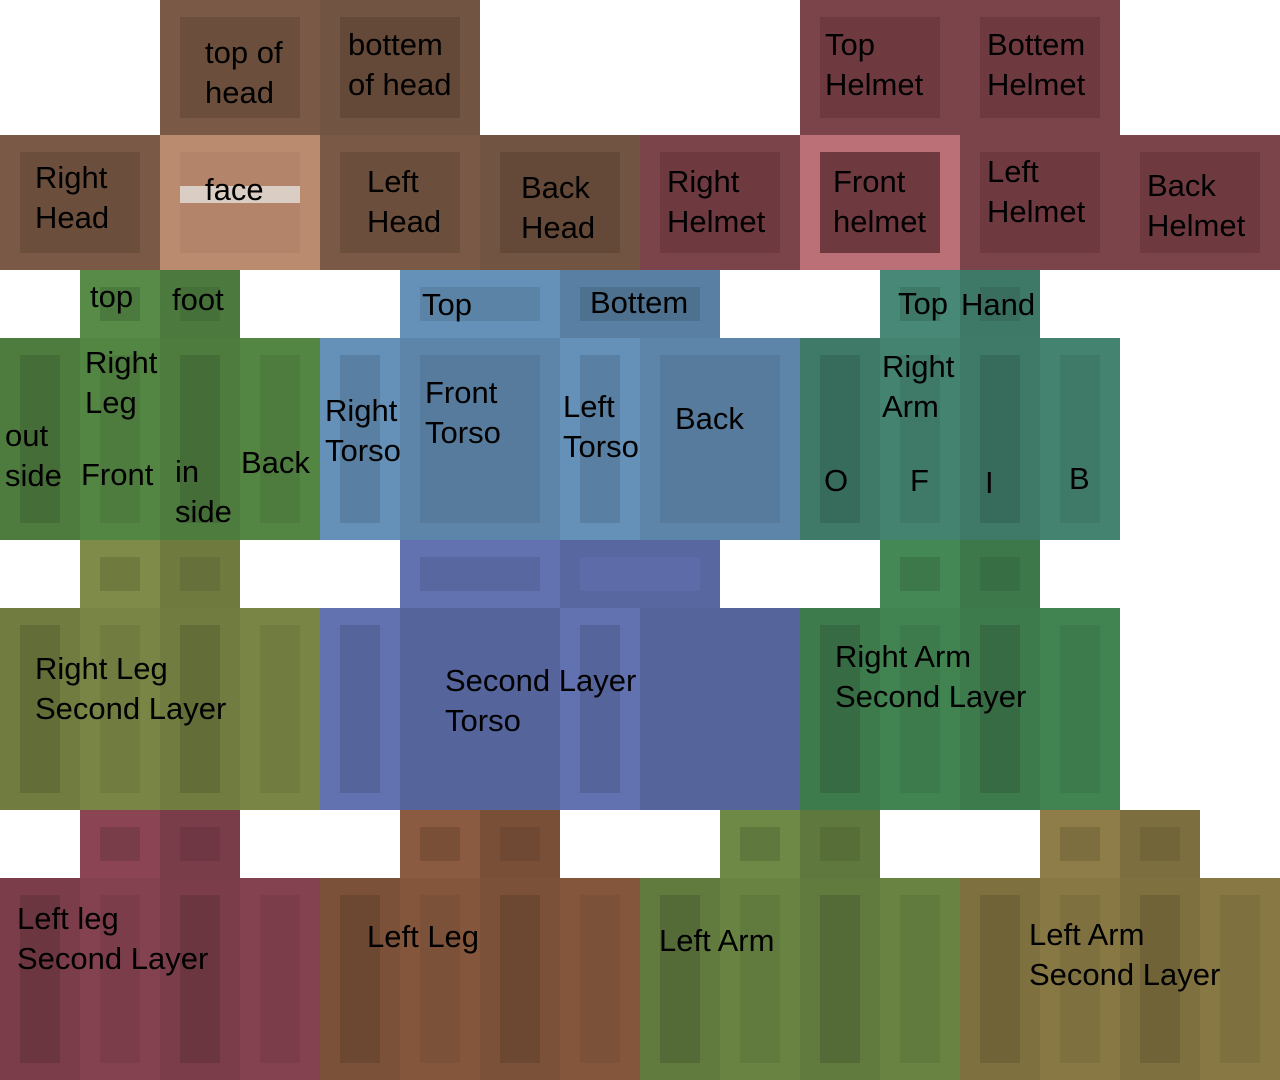 This screenshot has height=1080, width=1280. I want to click on torso2-bottom-inner, so click(640, 574).